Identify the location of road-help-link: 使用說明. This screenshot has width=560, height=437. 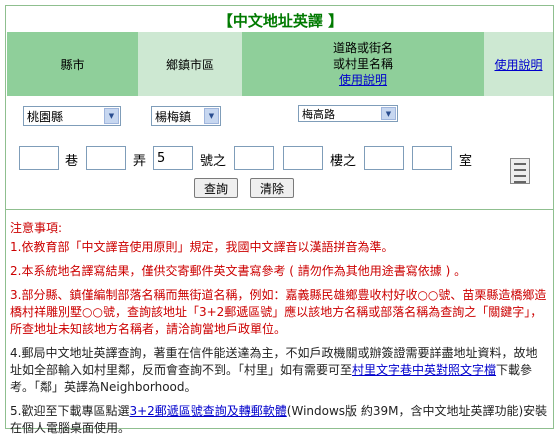
(363, 80).